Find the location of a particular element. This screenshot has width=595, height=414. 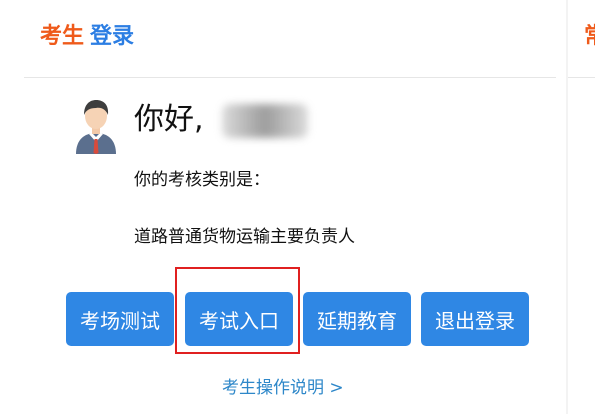

card-header: 考生 登录 is located at coordinates (87, 37).